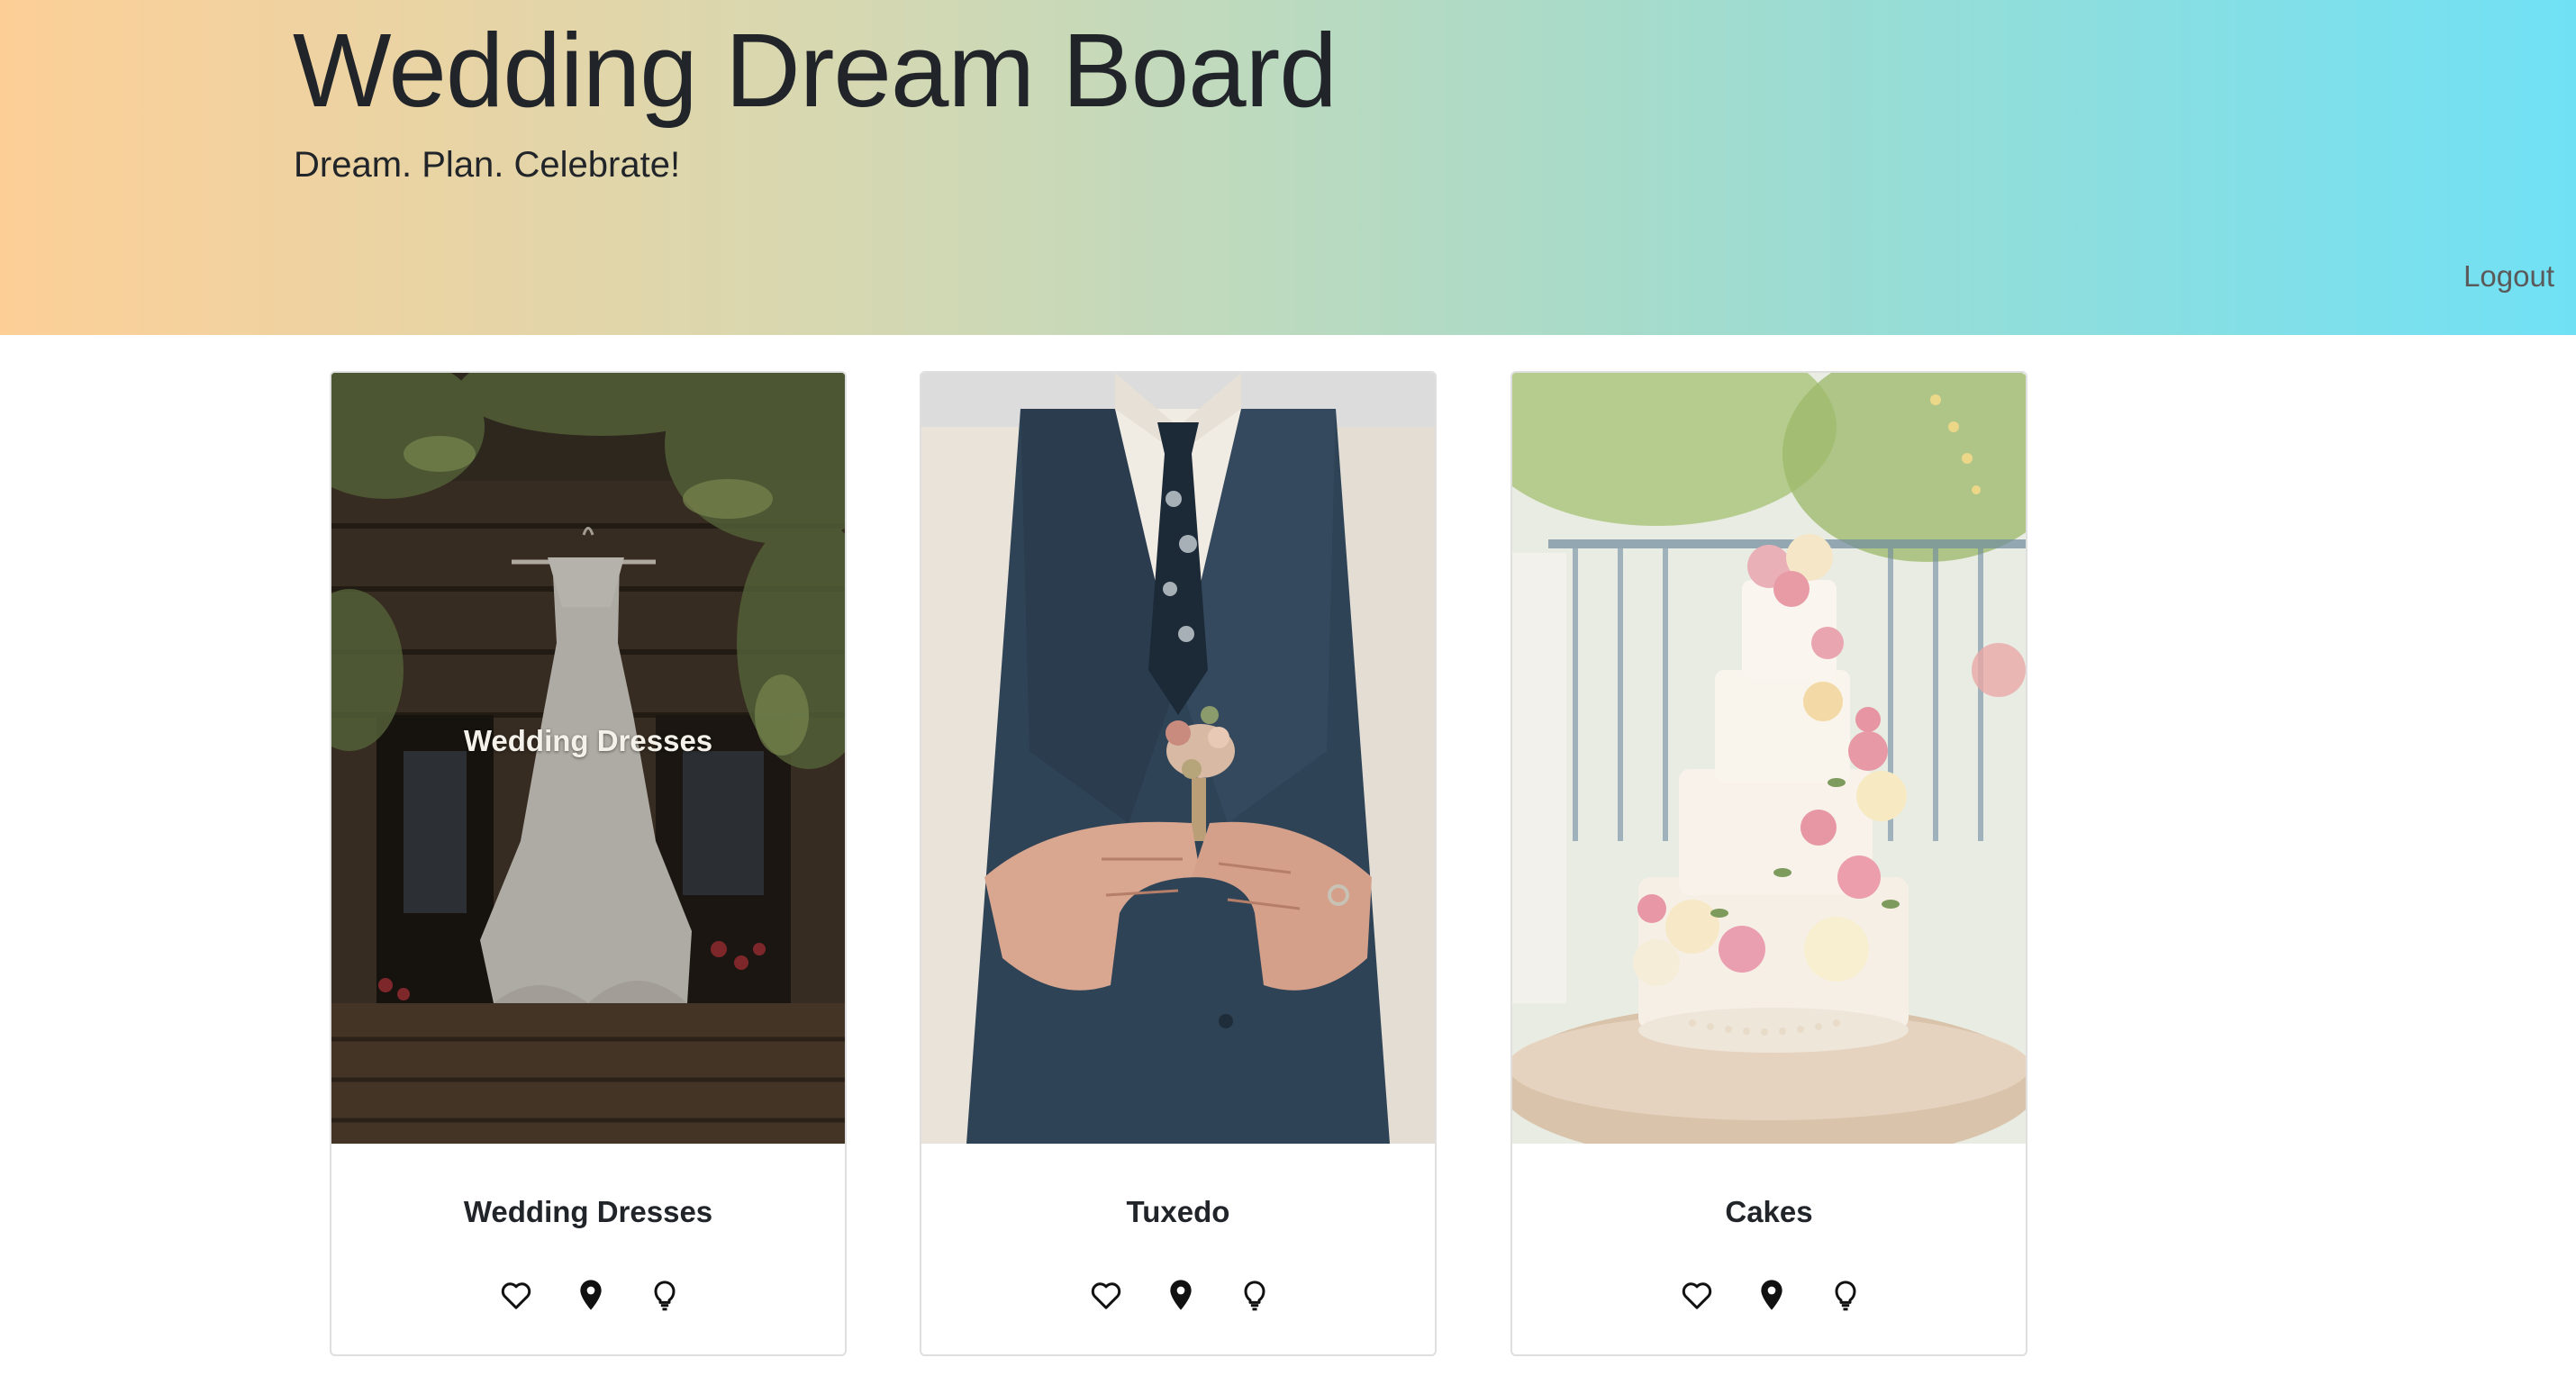 The height and width of the screenshot is (1394, 2576). What do you see at coordinates (815, 70) in the screenshot?
I see `site-title: Wedding Dream Board` at bounding box center [815, 70].